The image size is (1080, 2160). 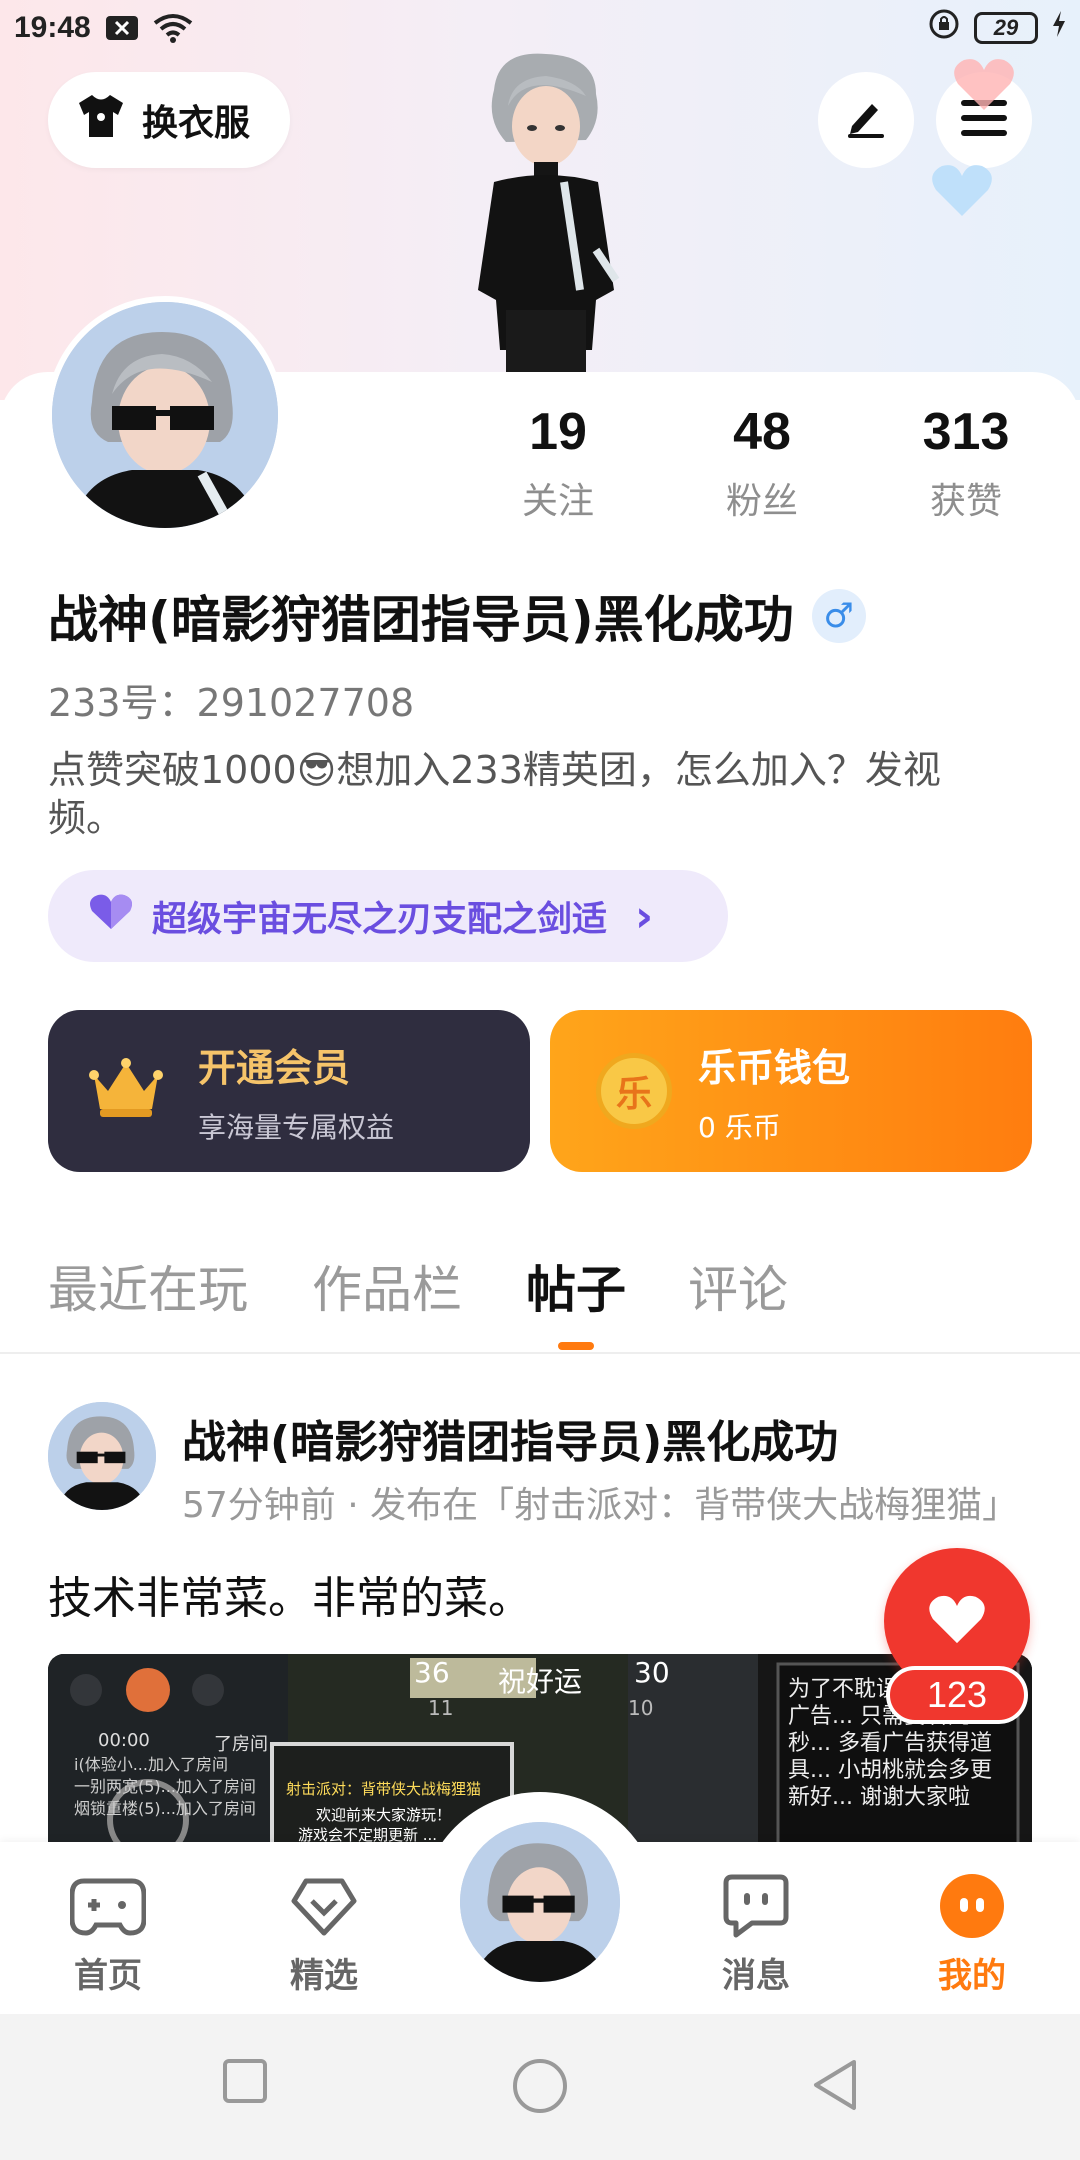 What do you see at coordinates (165, 1808) in the screenshot?
I see `chat-line: 烟锁重楼(5)...加入了房间` at bounding box center [165, 1808].